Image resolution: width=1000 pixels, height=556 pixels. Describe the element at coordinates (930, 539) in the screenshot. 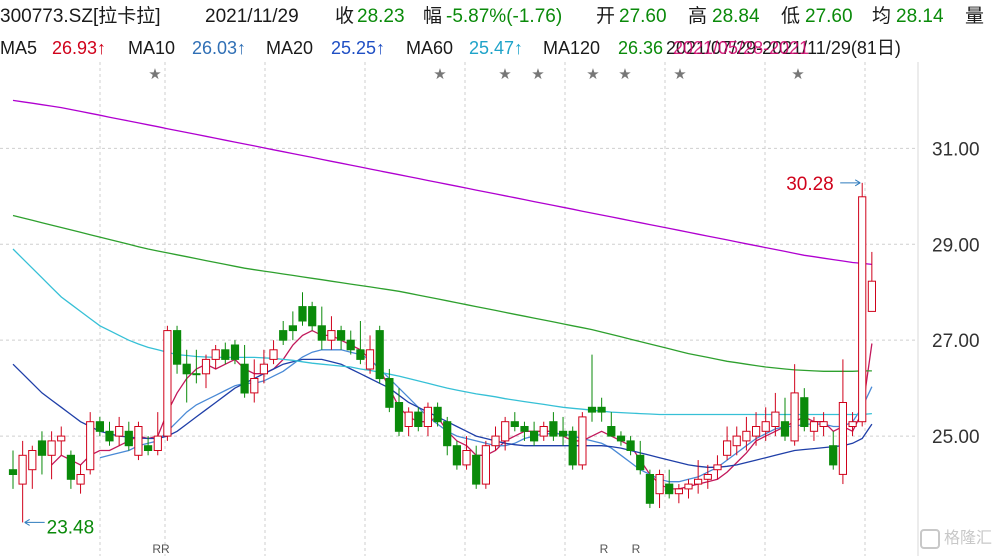

I see `logo-icon` at that location.